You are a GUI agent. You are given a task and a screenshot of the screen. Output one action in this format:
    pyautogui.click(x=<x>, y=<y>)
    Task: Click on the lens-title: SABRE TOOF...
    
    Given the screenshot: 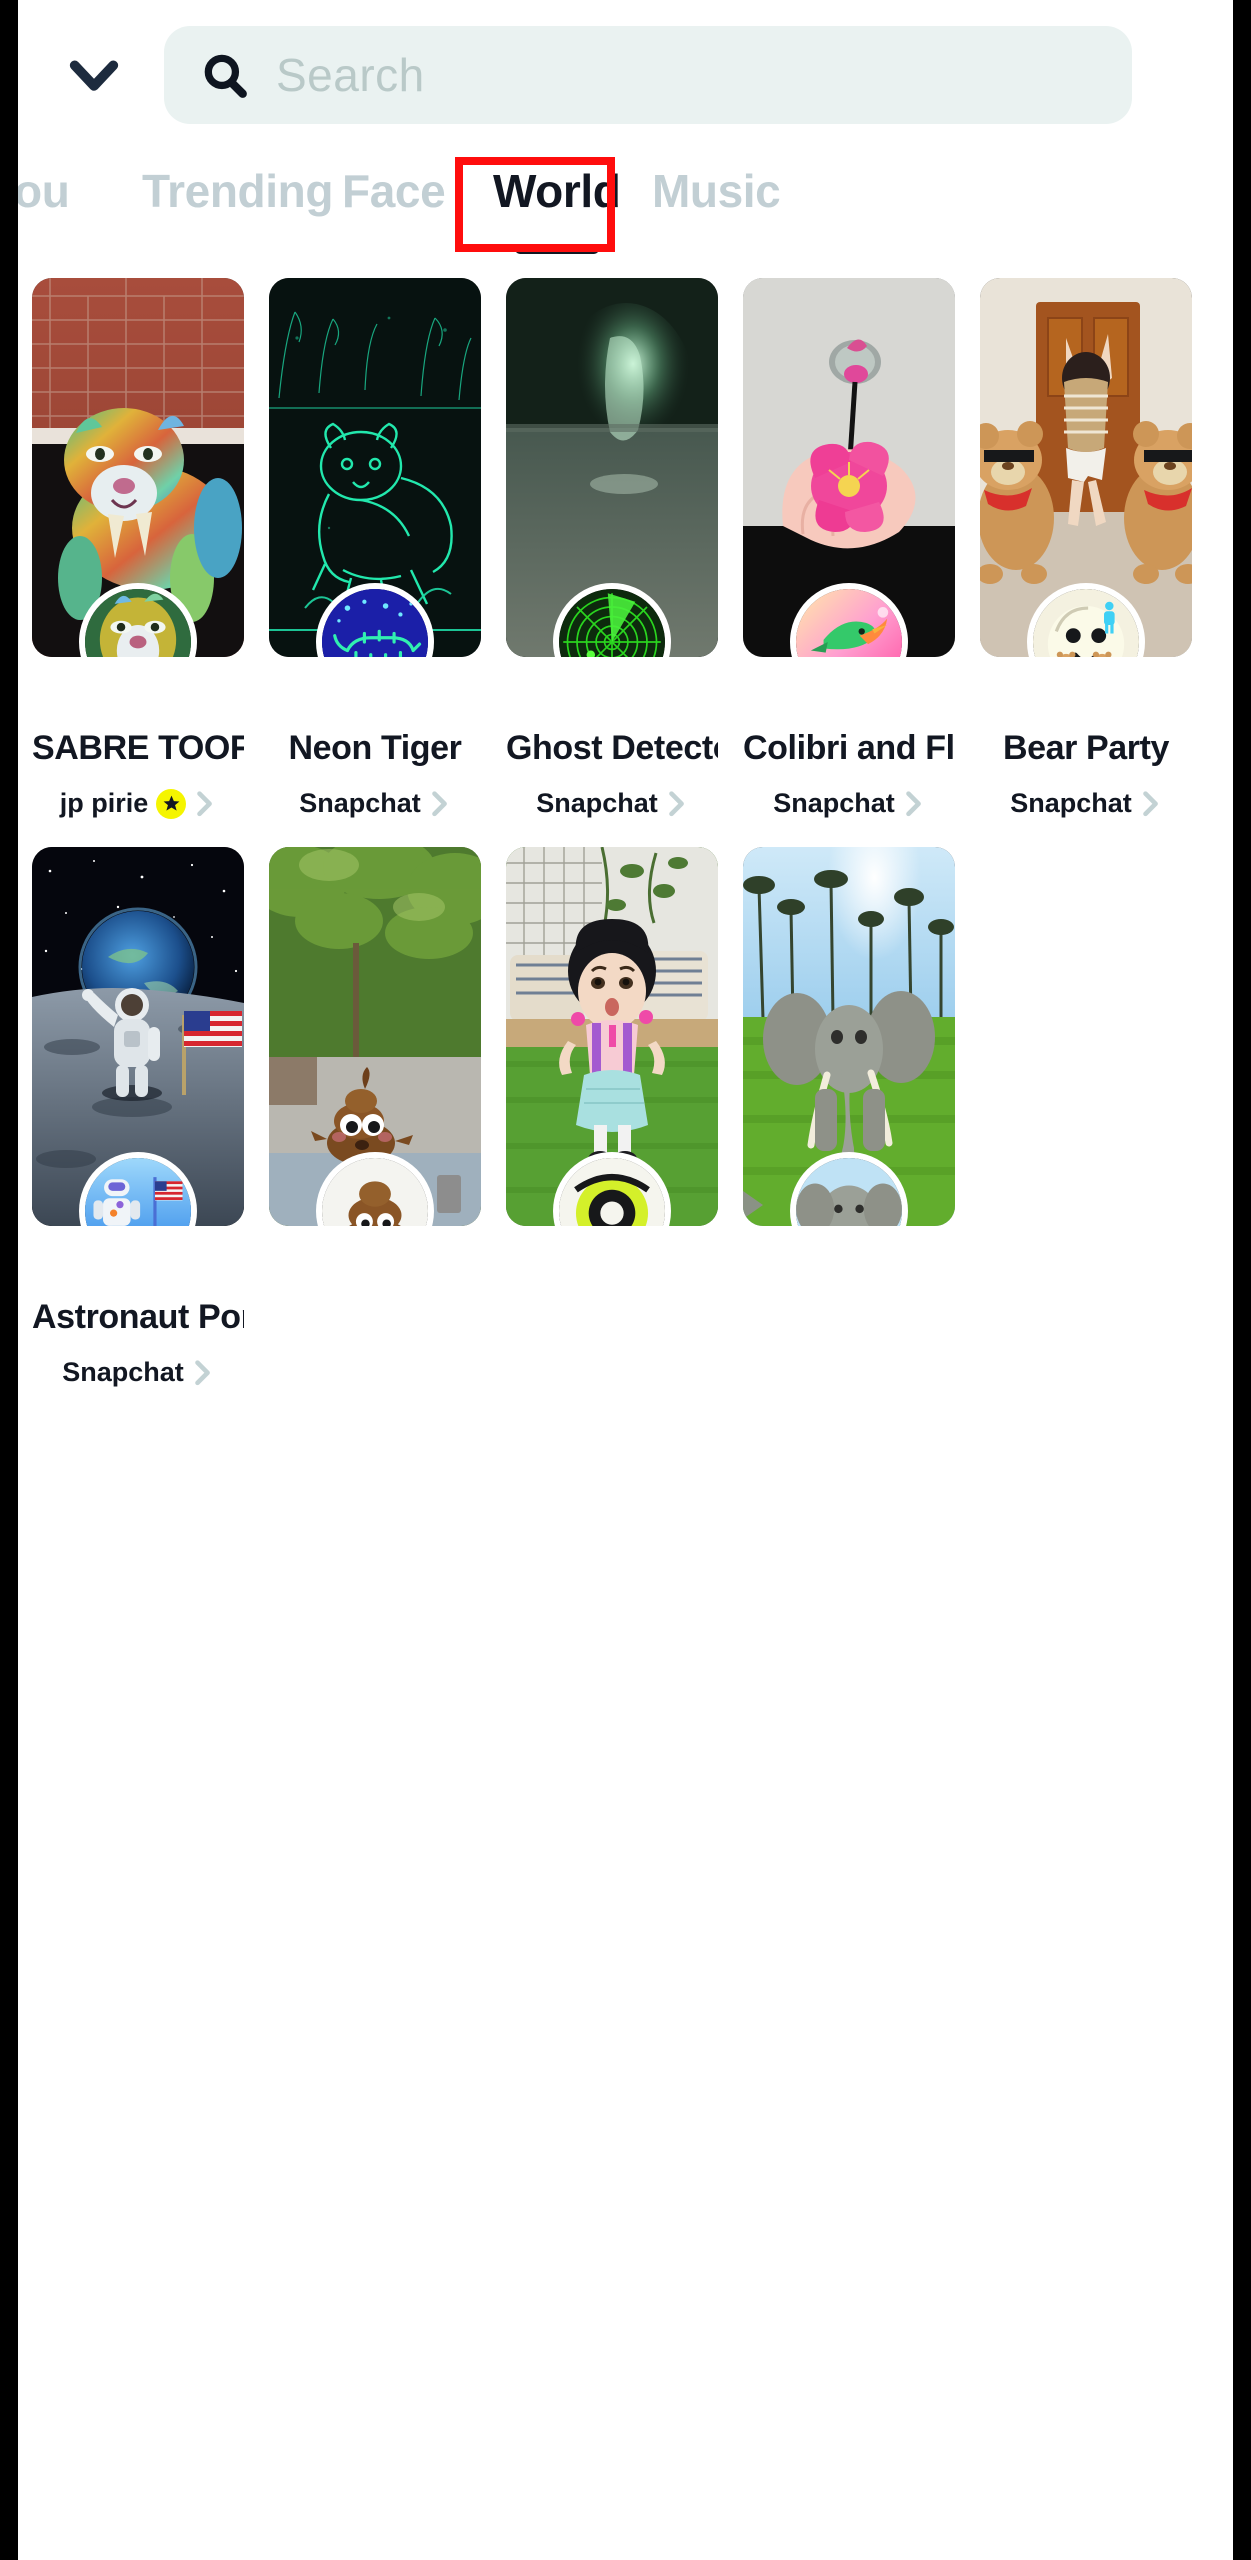 What is the action you would take?
    pyautogui.click(x=138, y=748)
    